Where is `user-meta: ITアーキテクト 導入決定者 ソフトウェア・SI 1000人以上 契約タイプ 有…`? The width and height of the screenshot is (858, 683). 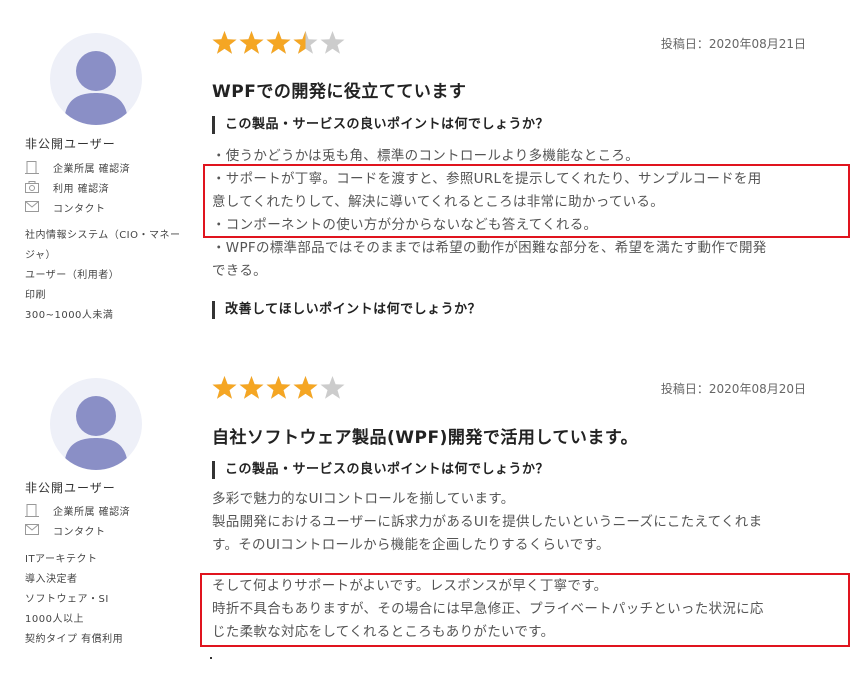
user-meta: ITアーキテクト 導入決定者 ソフトウェア・SI 1000人以上 契約タイプ 有… is located at coordinates (110, 600).